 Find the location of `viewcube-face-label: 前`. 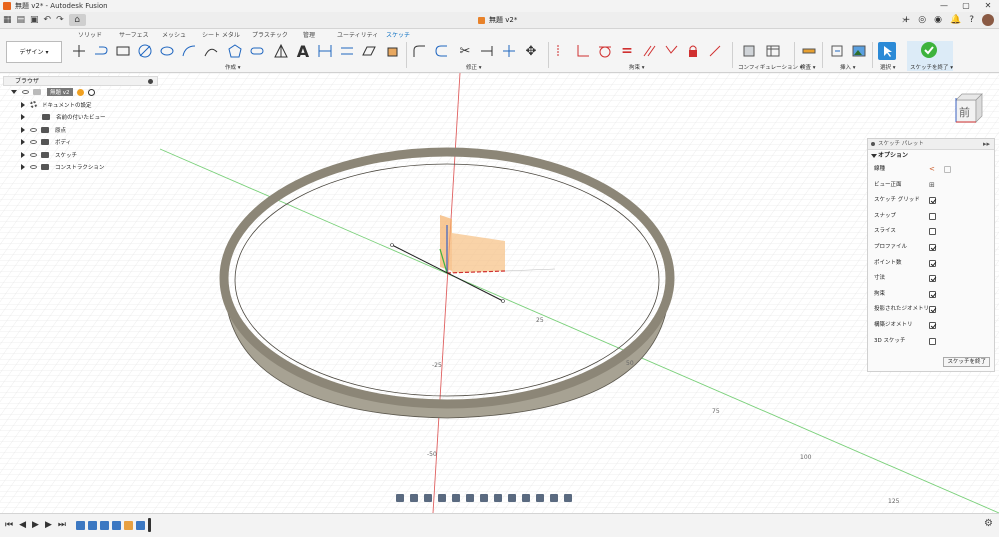

viewcube-face-label: 前 is located at coordinates (964, 112).